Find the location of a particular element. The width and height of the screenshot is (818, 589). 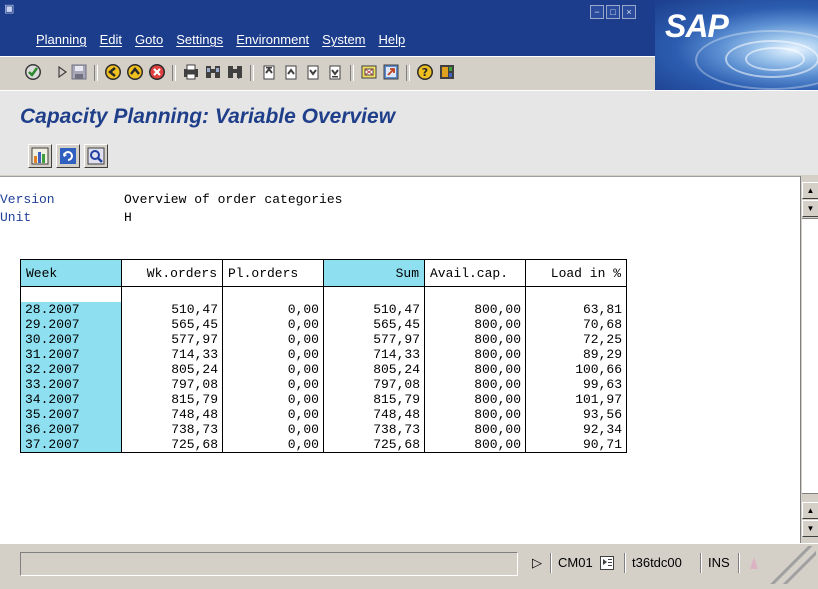

menu-help: Help is located at coordinates (392, 42).